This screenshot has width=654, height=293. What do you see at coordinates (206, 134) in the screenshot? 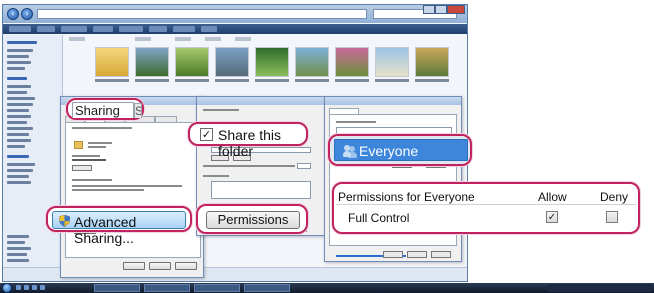
I see `share-folder-checkbox: ✓` at bounding box center [206, 134].